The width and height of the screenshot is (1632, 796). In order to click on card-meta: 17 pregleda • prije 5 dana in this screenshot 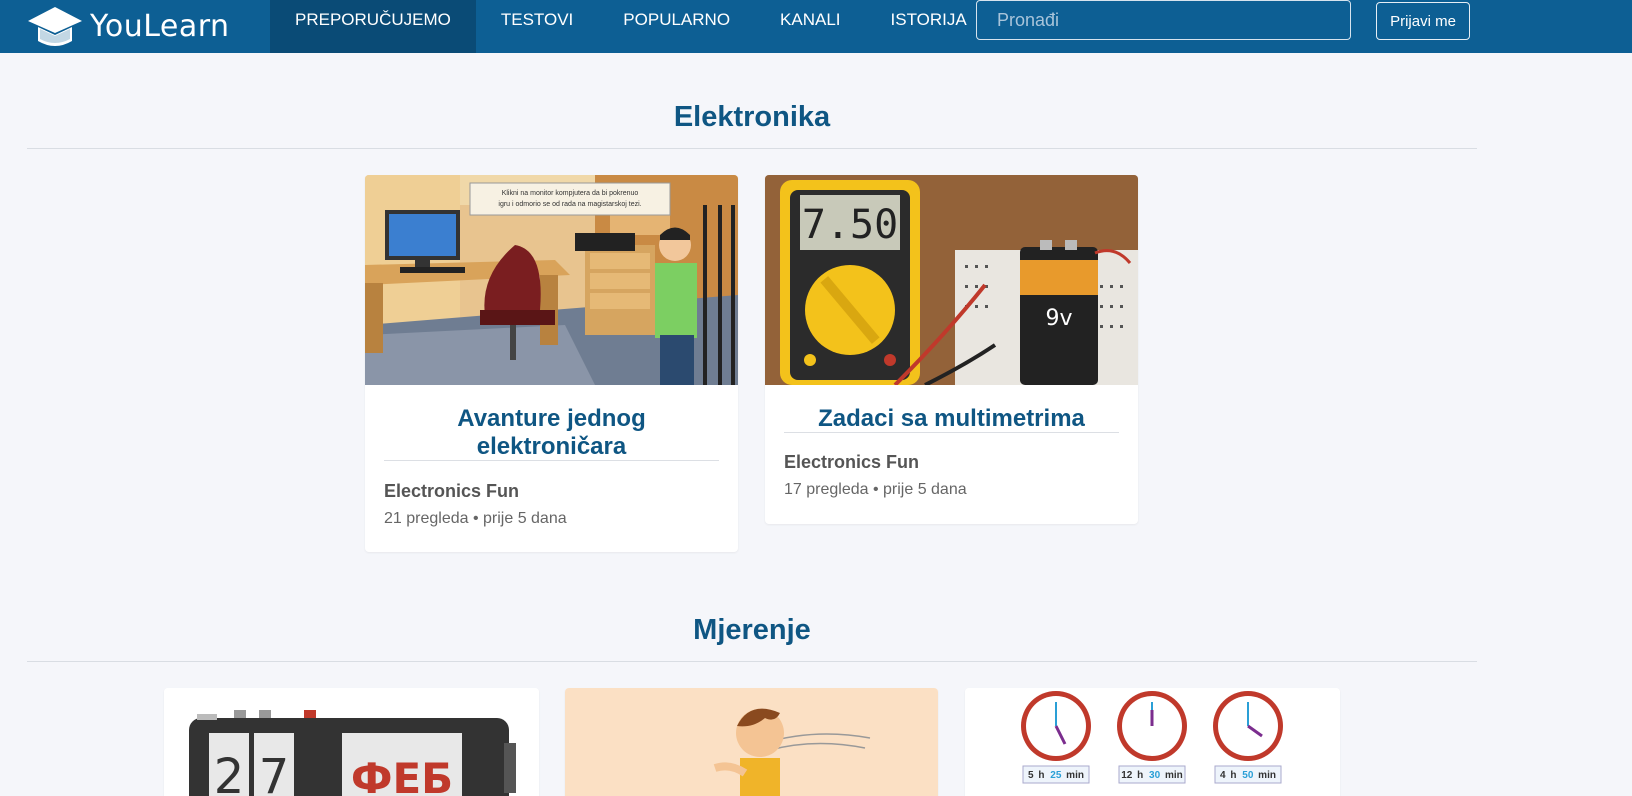, I will do `click(875, 489)`.